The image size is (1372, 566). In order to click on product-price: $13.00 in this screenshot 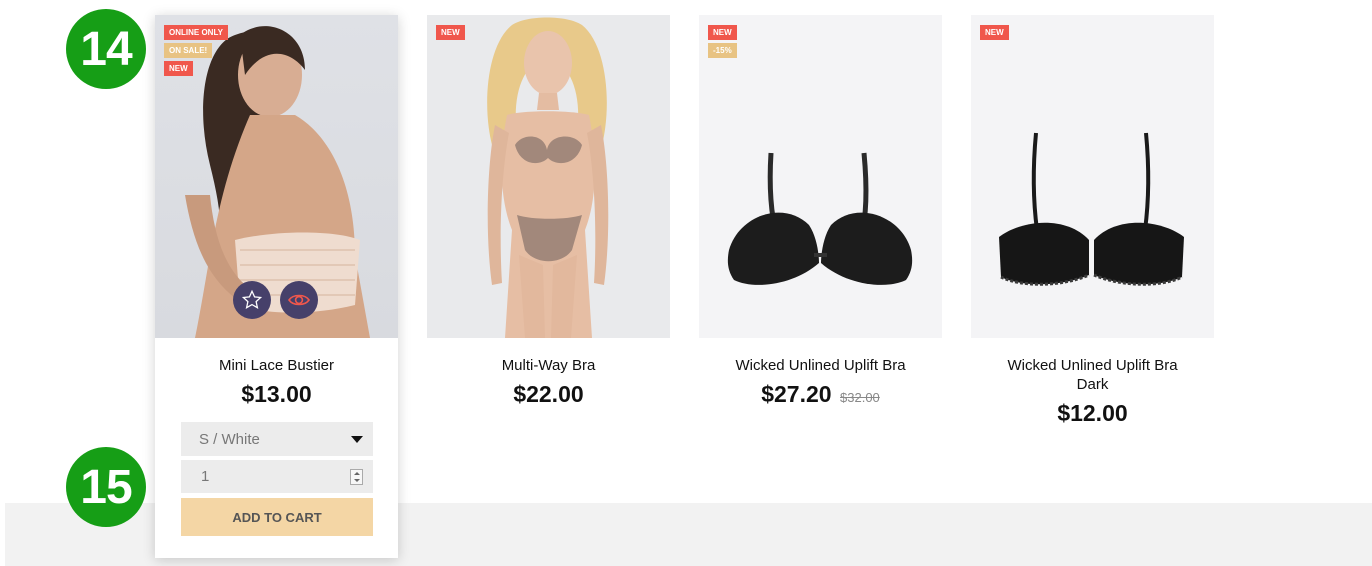, I will do `click(276, 394)`.